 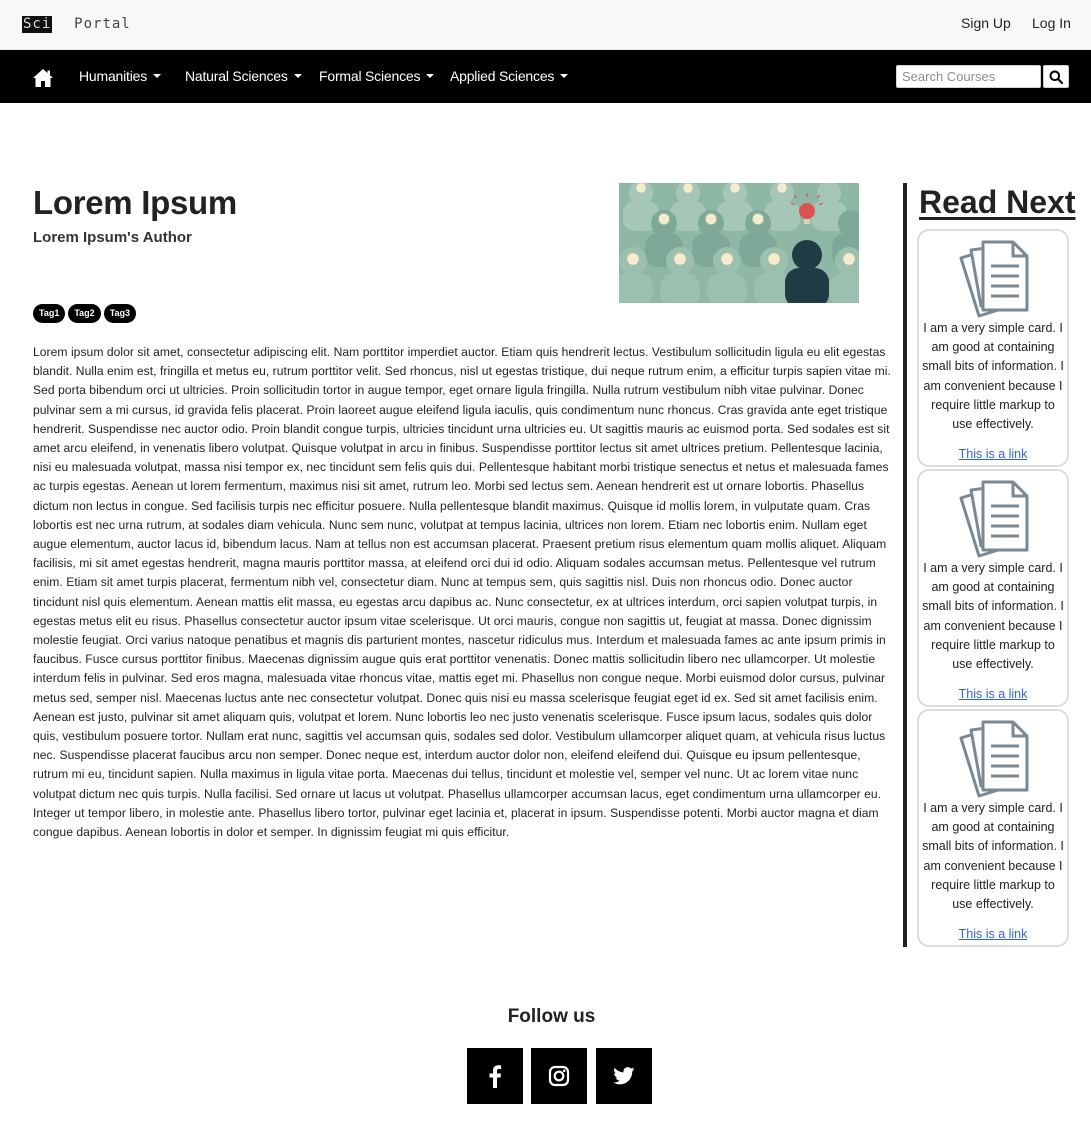 I want to click on read-next-title: Read Next, so click(x=997, y=202).